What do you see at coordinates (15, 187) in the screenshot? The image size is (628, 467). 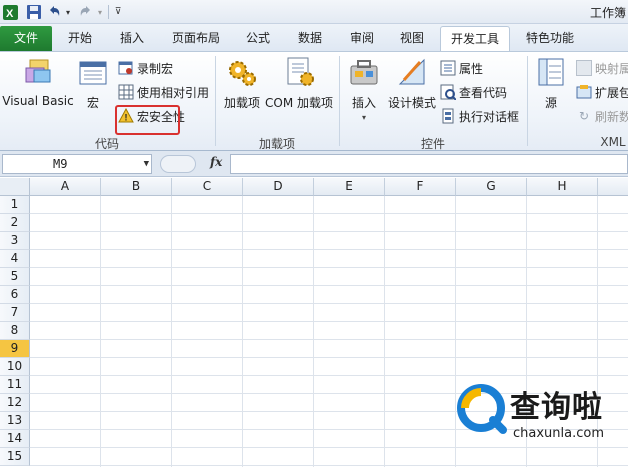 I see `select-all-corner` at bounding box center [15, 187].